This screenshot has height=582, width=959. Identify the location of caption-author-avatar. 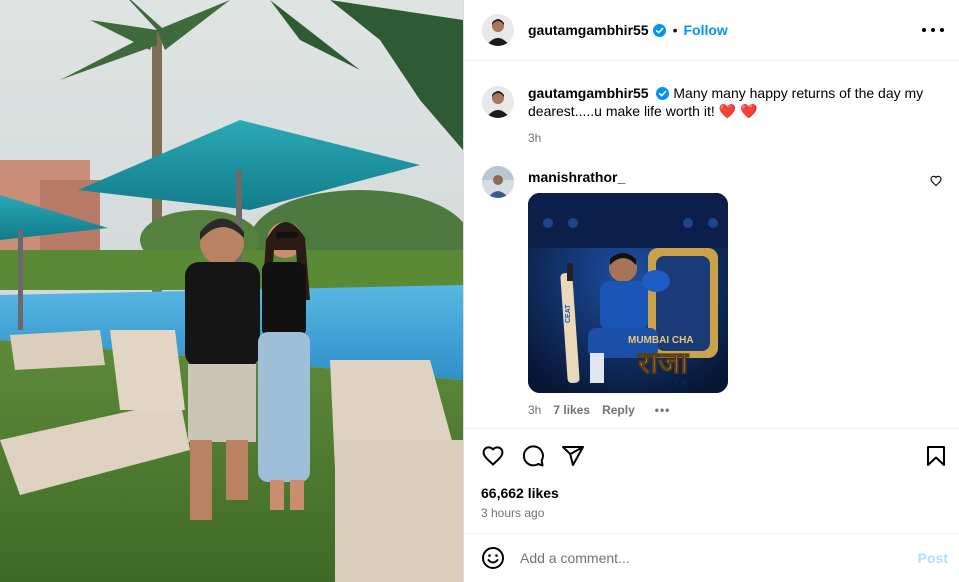
(498, 102).